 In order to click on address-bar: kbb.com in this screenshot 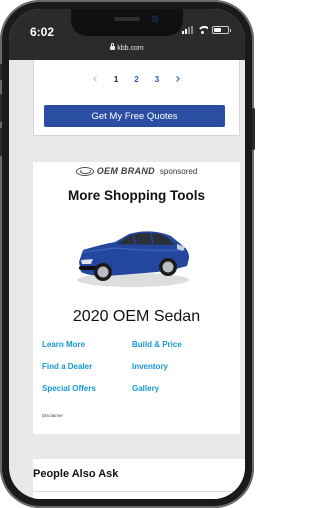, I will do `click(127, 47)`.